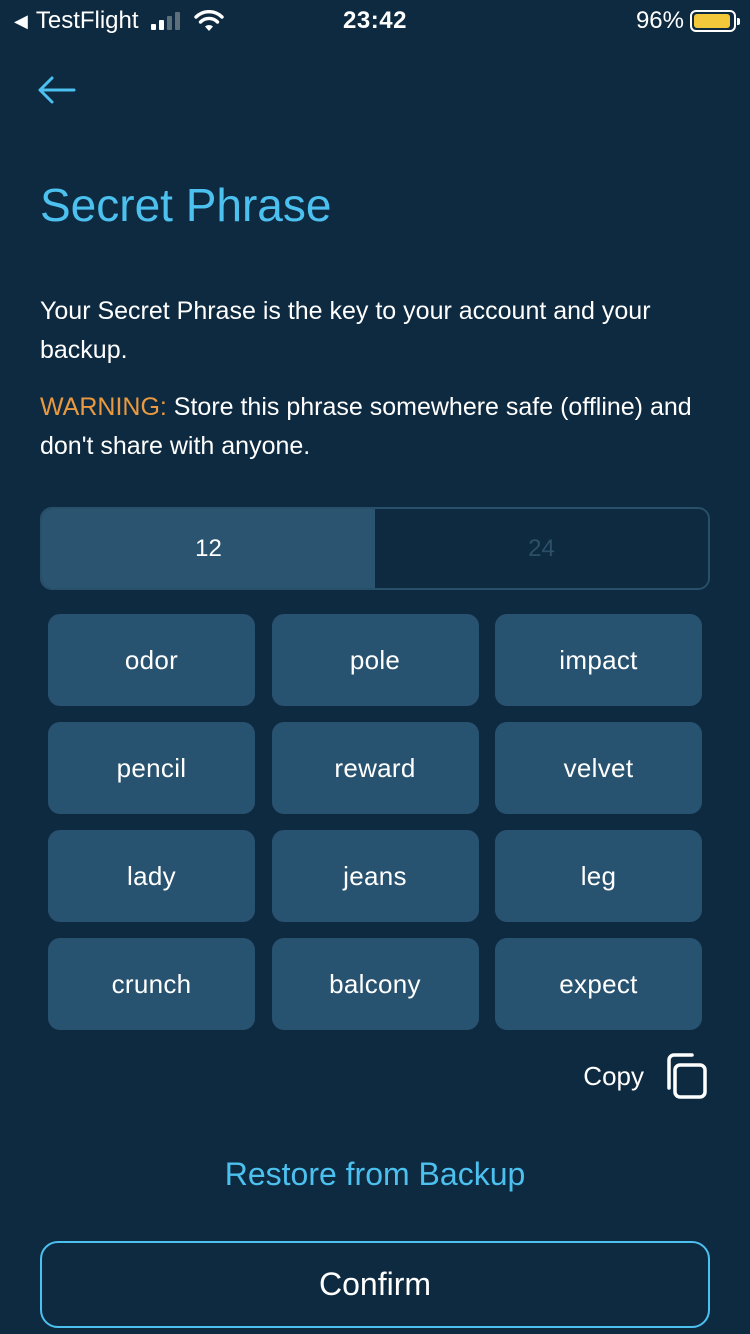 The width and height of the screenshot is (750, 1334). I want to click on page-title: Secret Phrase, so click(186, 205).